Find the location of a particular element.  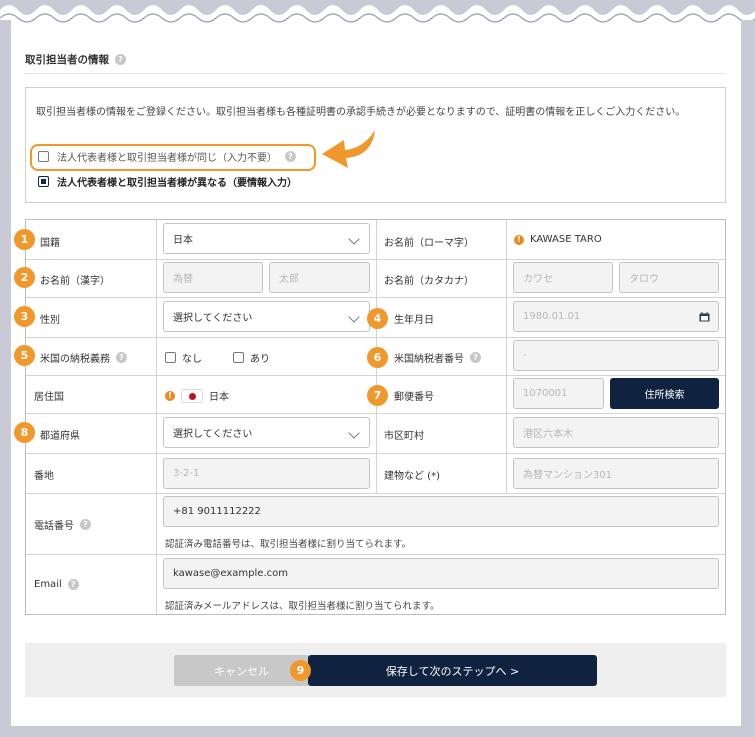

step-badge-7: 7 is located at coordinates (377, 395).